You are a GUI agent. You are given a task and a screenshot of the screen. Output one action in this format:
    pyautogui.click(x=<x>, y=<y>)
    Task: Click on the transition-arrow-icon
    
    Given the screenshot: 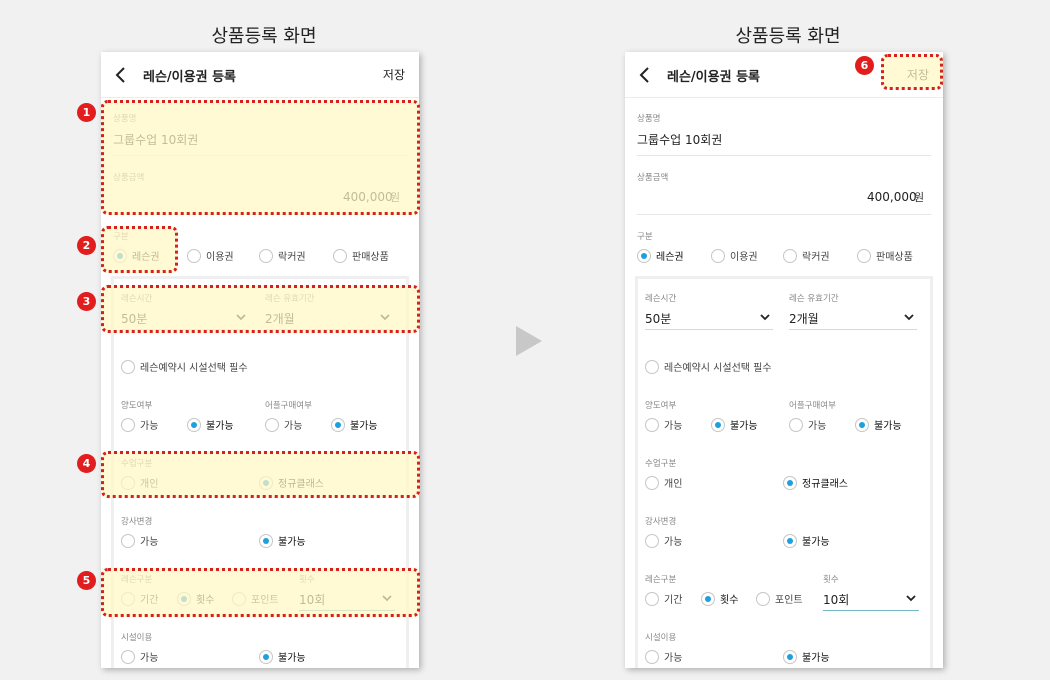 What is the action you would take?
    pyautogui.click(x=529, y=341)
    